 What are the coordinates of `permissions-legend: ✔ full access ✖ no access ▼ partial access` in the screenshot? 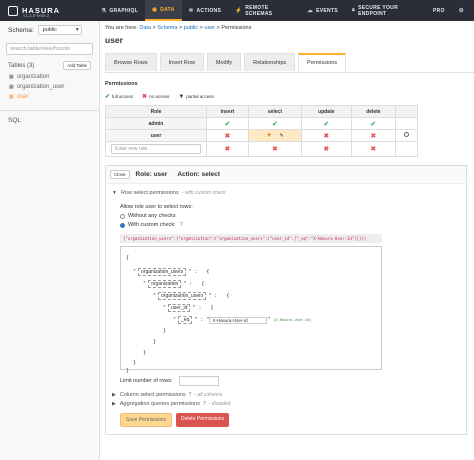 It's located at (159, 97).